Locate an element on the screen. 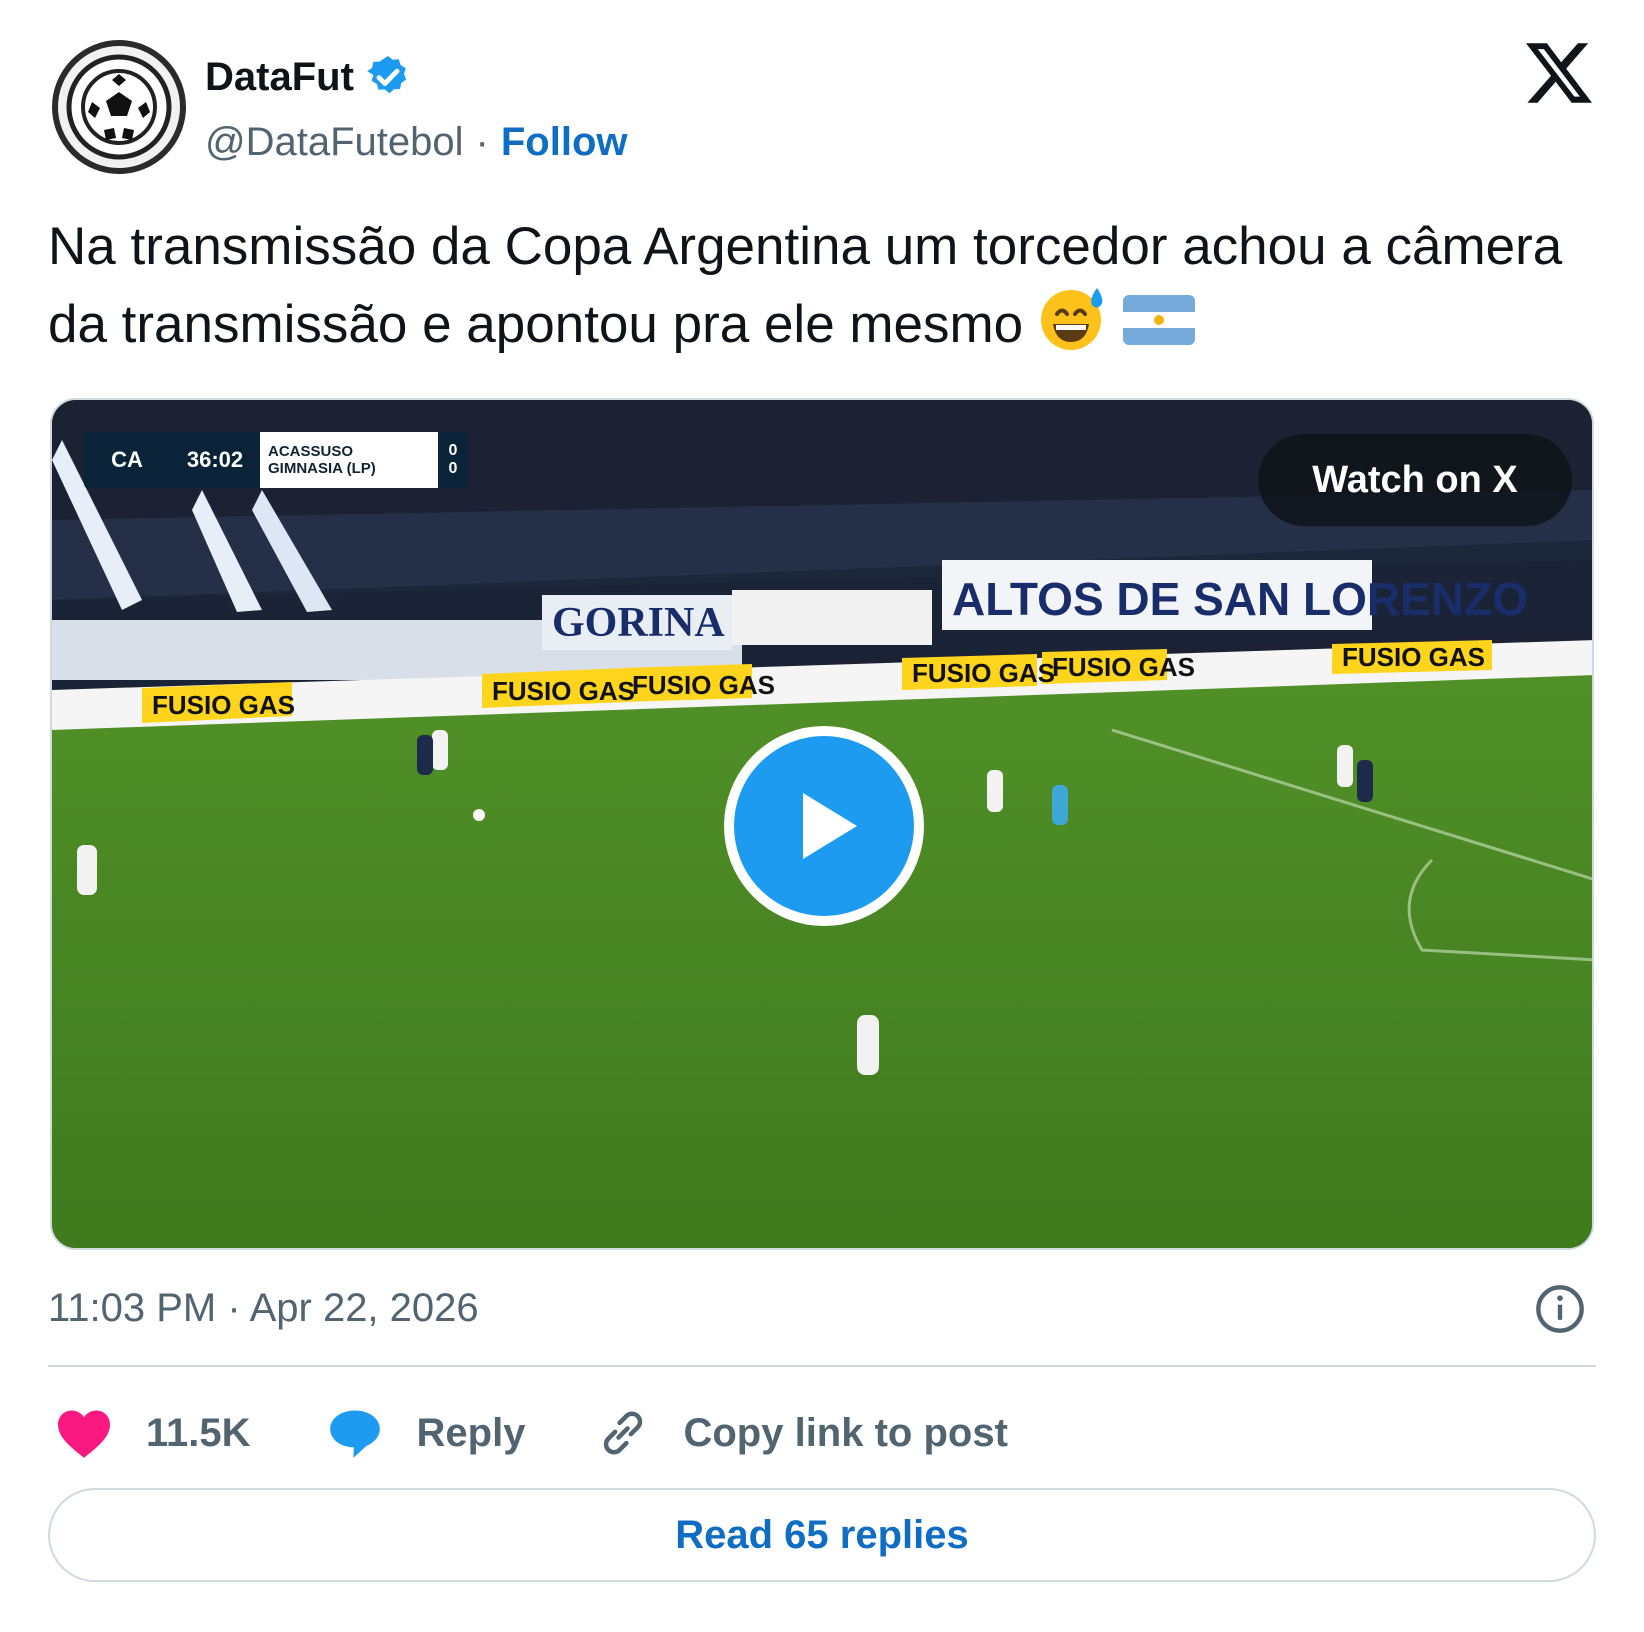 This screenshot has height=1632, width=1644. reply-label: Reply is located at coordinates (471, 1432).